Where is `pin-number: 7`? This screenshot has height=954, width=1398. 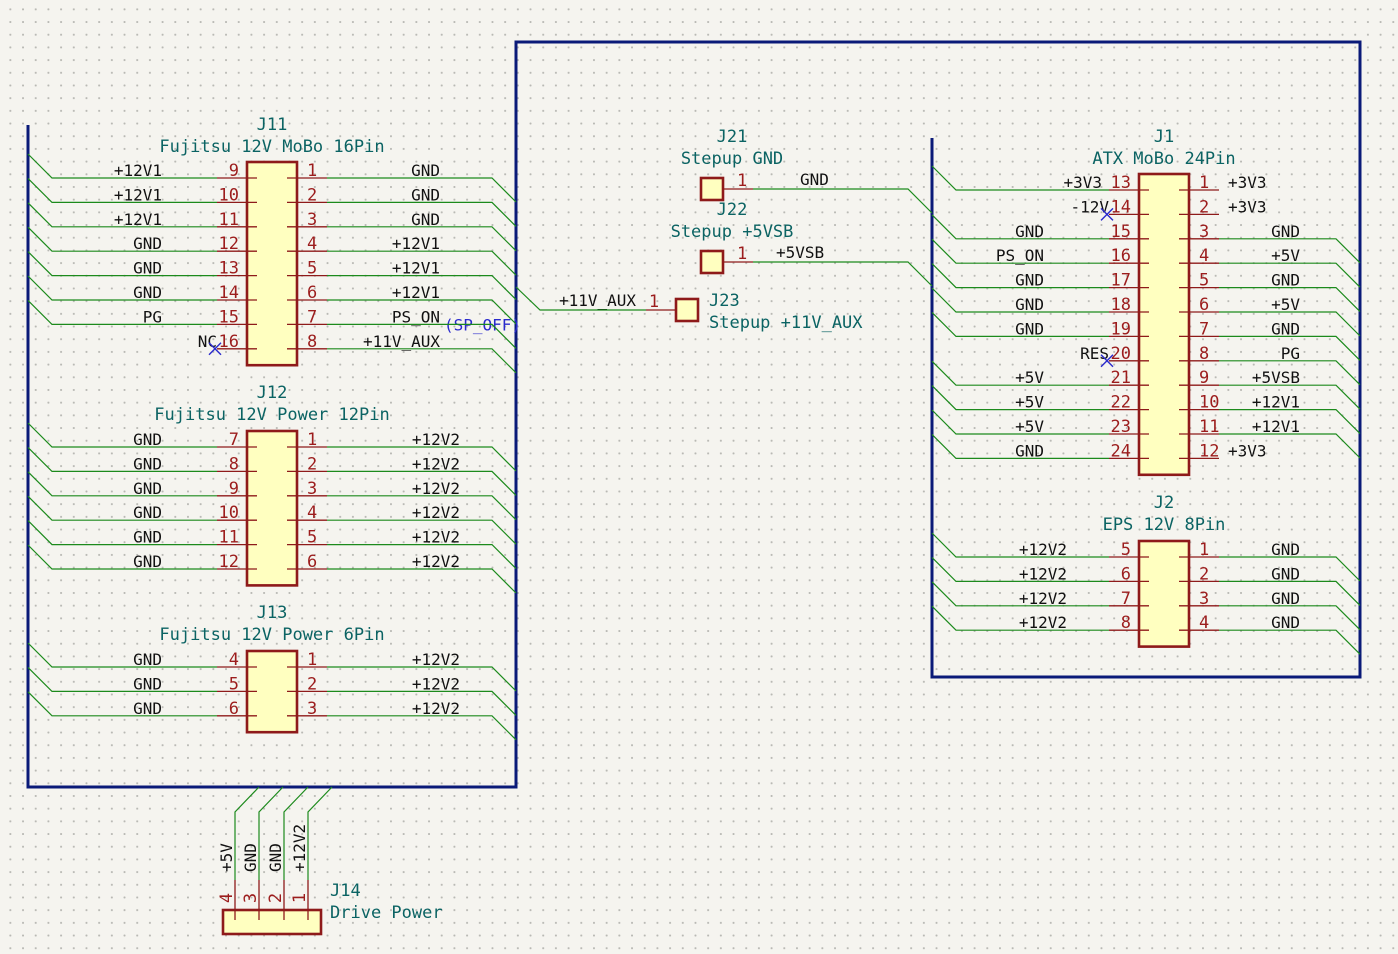
pin-number: 7 is located at coordinates (234, 440).